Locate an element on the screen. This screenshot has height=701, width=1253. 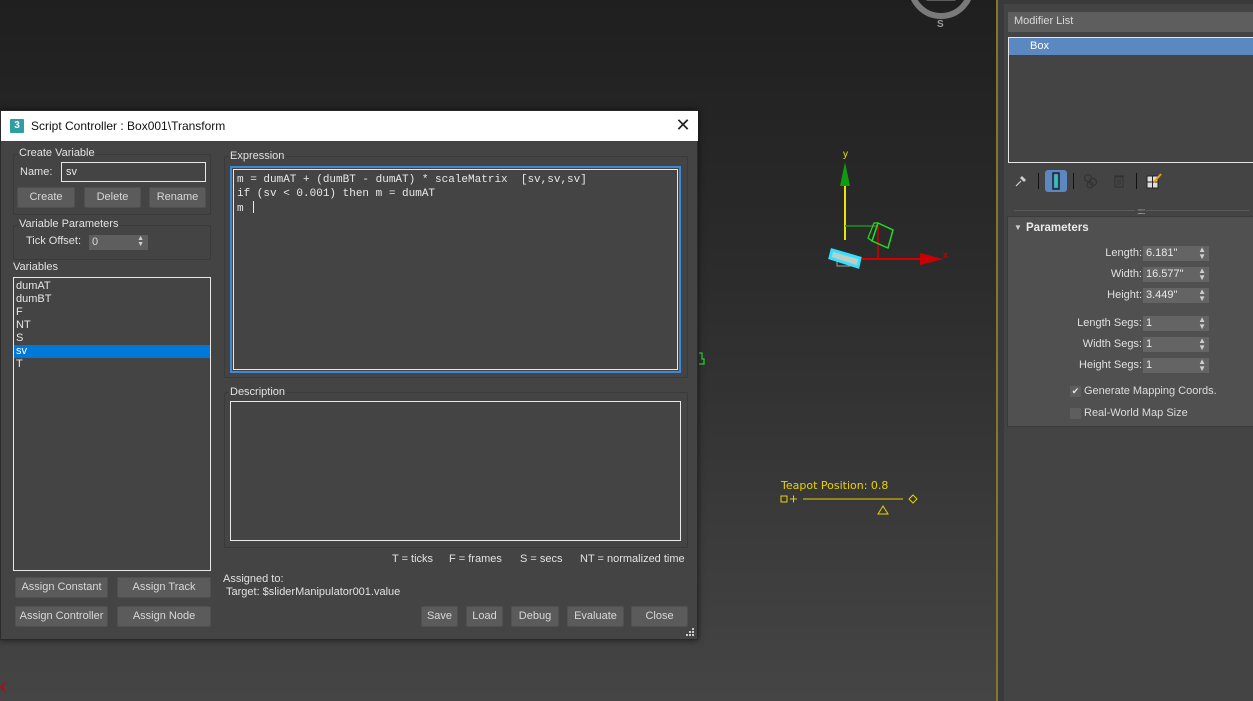
tick-offset-spinner: 0 ▲ ▼ is located at coordinates (118, 242).